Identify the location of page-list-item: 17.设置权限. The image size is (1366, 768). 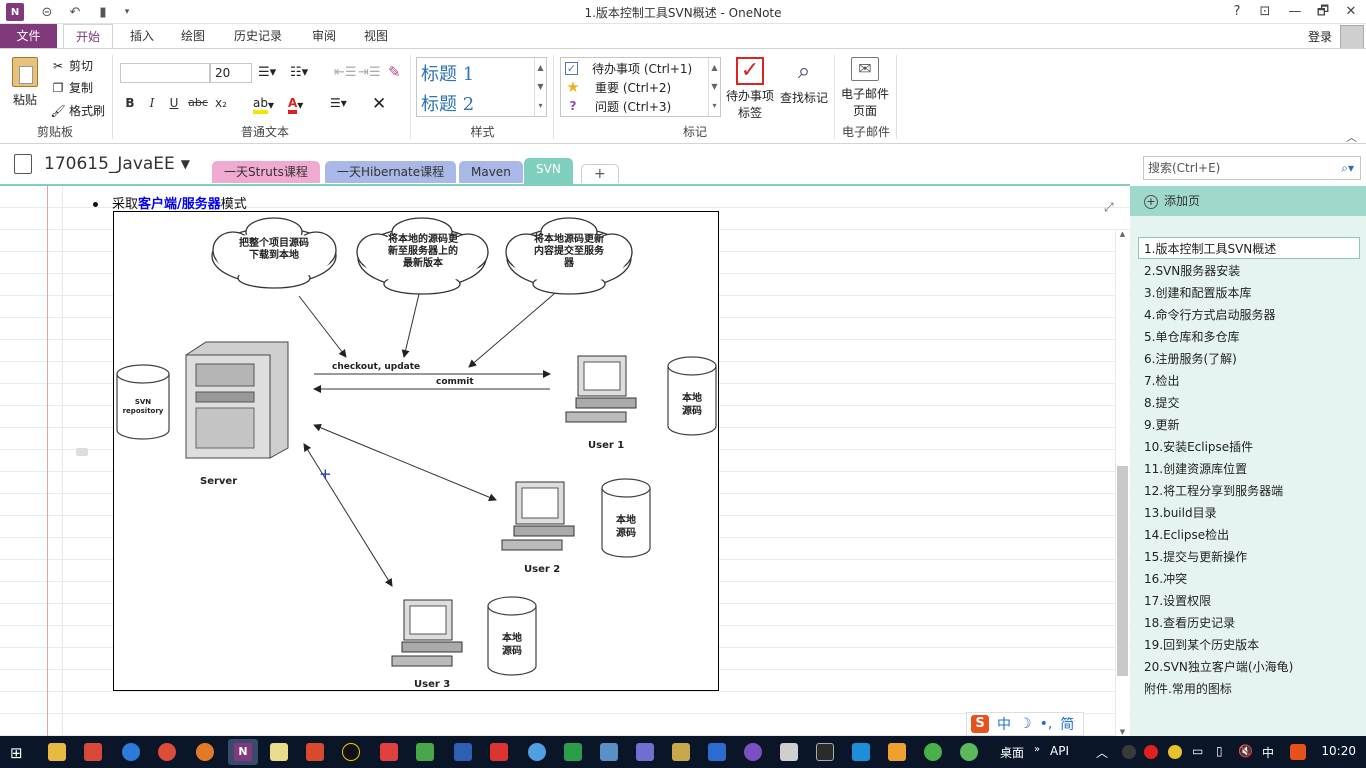
(1177, 600).